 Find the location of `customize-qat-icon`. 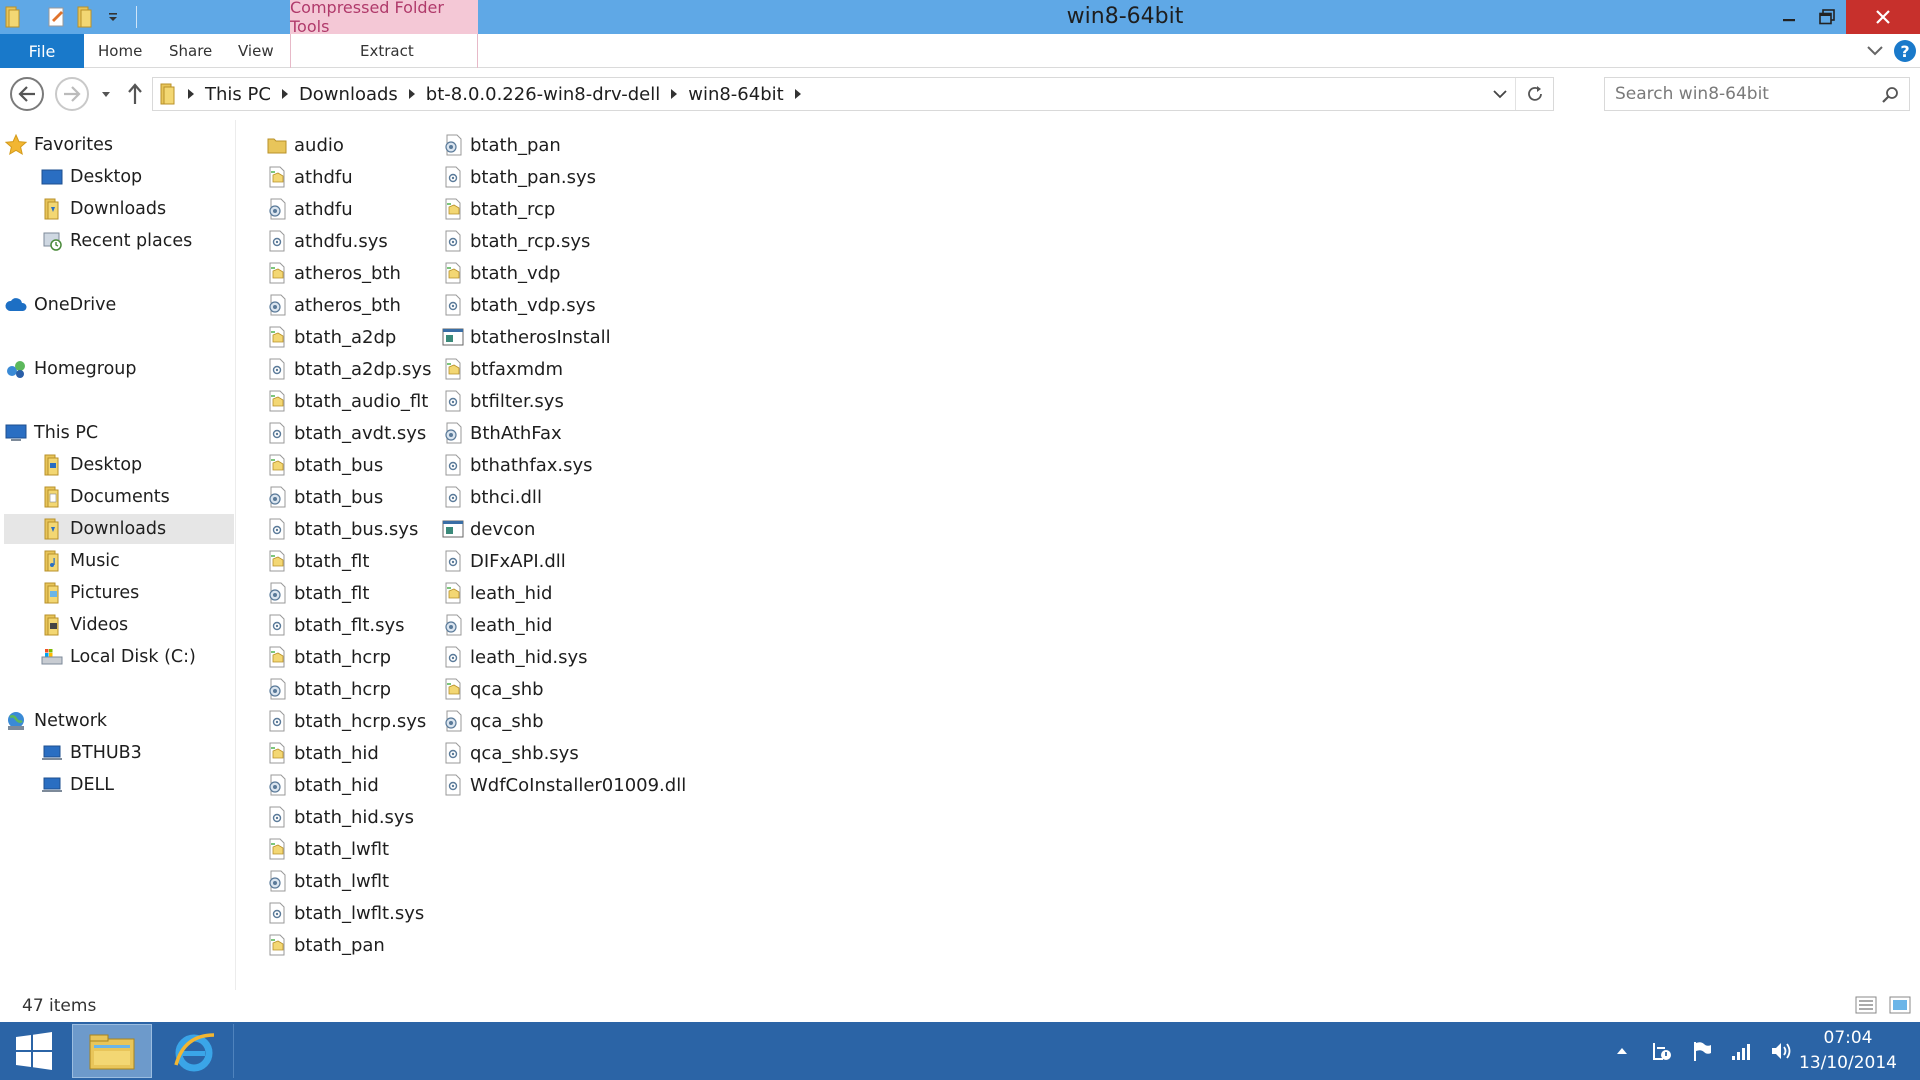

customize-qat-icon is located at coordinates (113, 17).